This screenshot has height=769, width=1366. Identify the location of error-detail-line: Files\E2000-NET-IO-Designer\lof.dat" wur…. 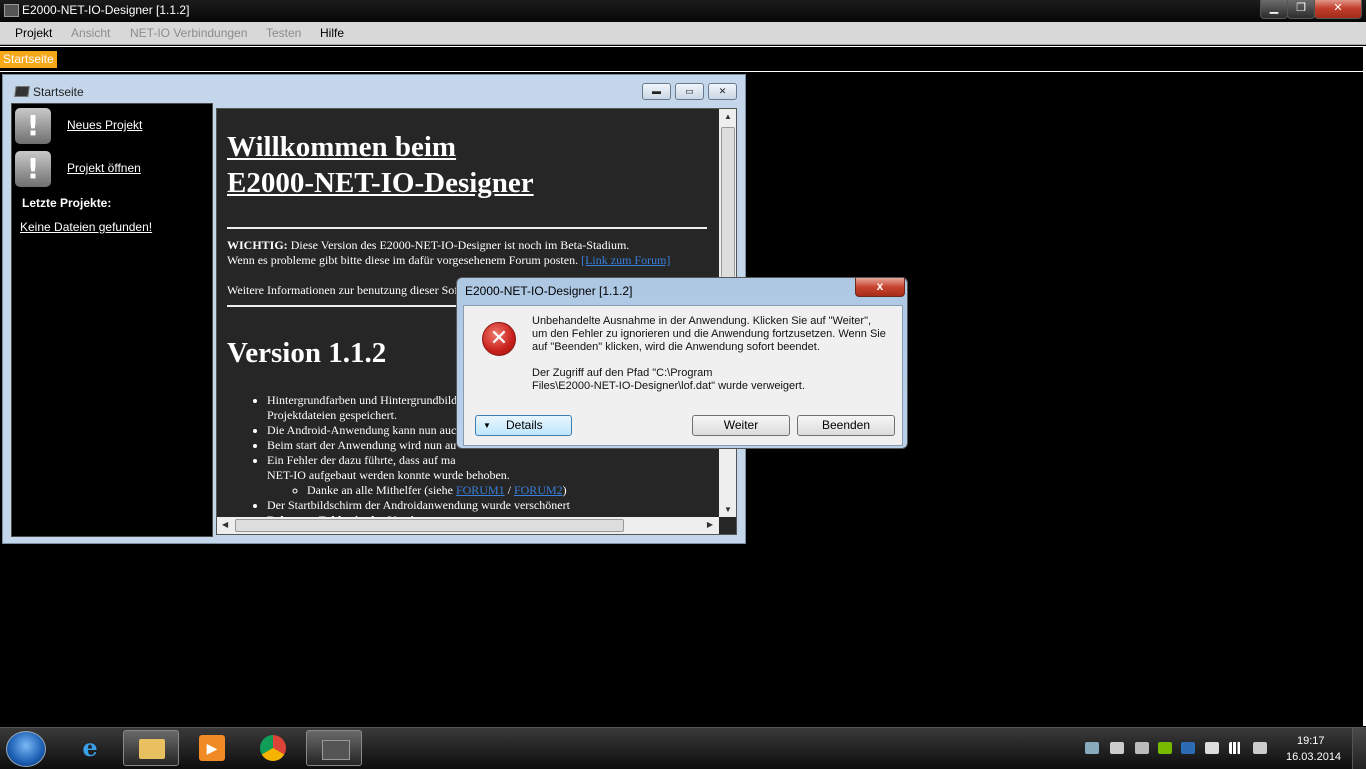
(668, 386).